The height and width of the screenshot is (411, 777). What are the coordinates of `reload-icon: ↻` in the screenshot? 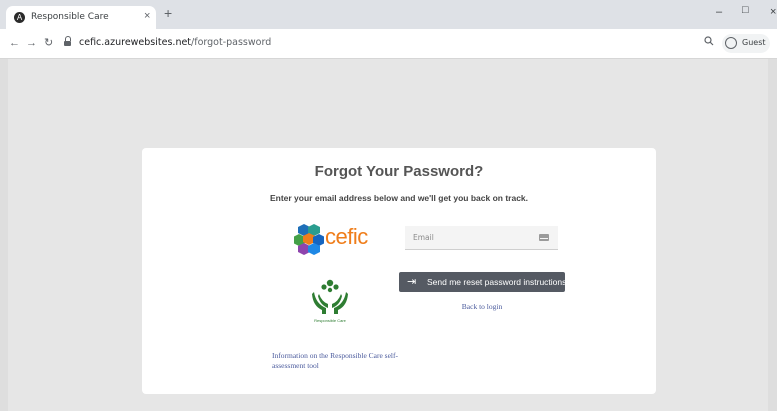 It's located at (48, 43).